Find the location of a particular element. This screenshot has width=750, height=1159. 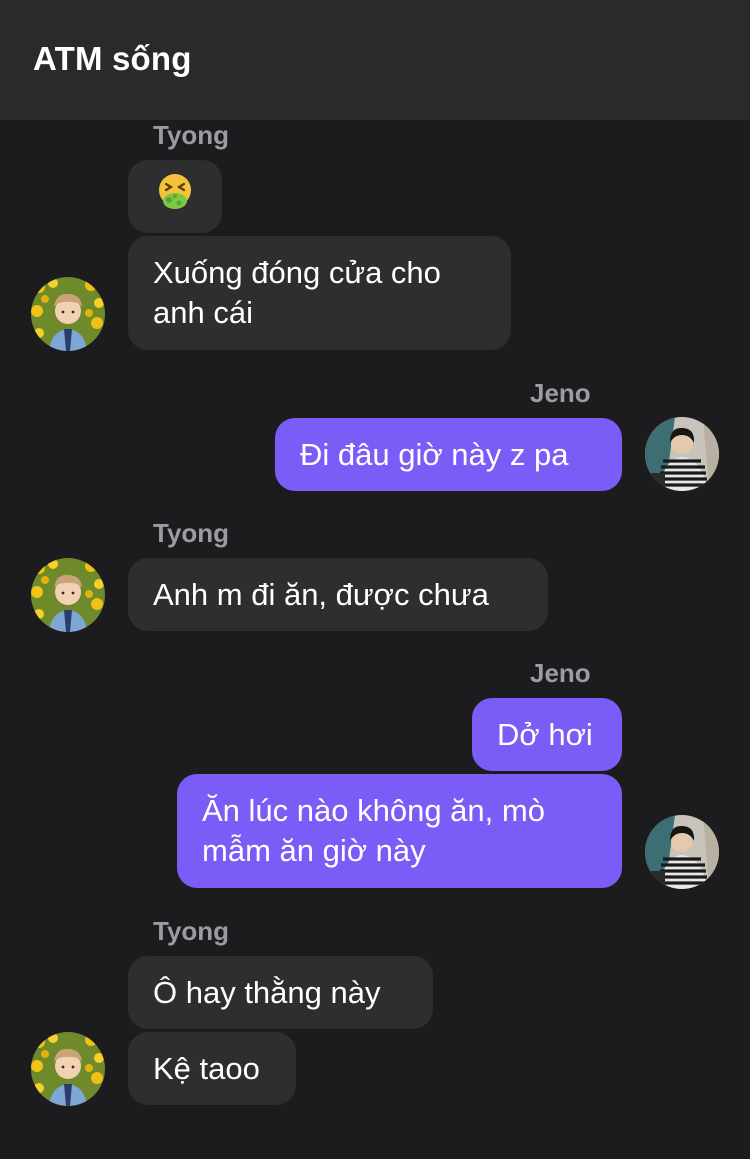

message-bubble: Đi đâu giờ này z pa is located at coordinates (448, 454).